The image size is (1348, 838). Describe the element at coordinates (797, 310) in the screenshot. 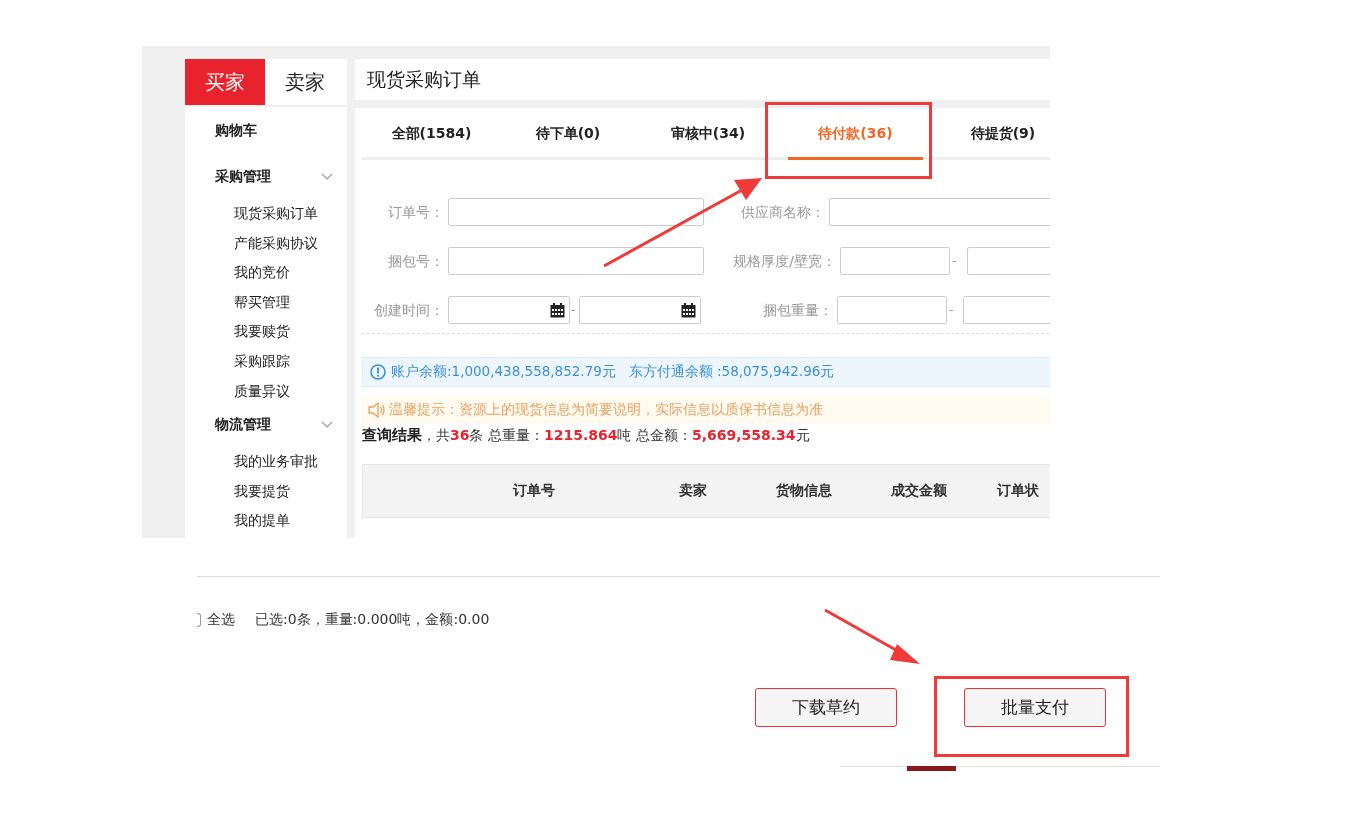

I see `field-label: 捆包重量：` at that location.